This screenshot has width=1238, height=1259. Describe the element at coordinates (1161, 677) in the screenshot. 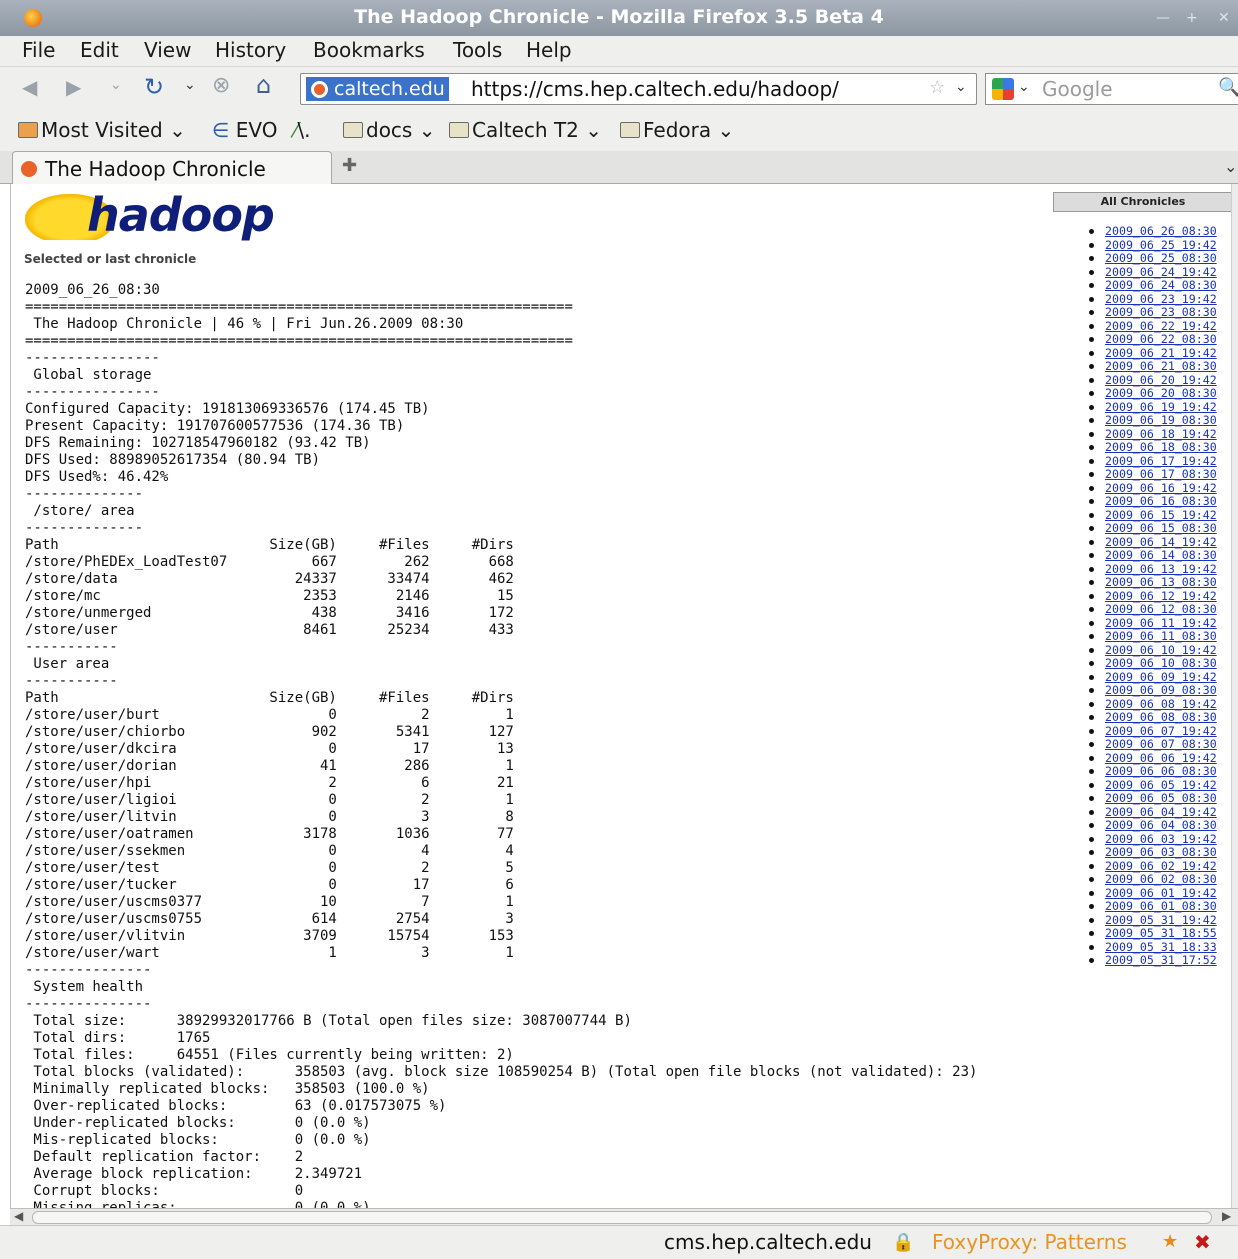

I see `chronicle-link: 2009_06_09_19:42` at that location.